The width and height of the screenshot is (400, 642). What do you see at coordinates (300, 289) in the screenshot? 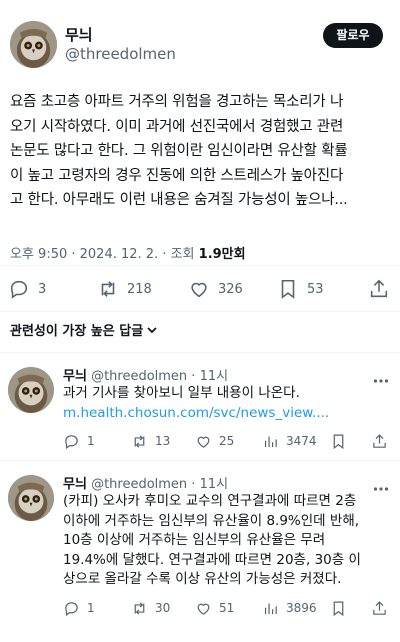
I see `bookmark-button: 53` at bounding box center [300, 289].